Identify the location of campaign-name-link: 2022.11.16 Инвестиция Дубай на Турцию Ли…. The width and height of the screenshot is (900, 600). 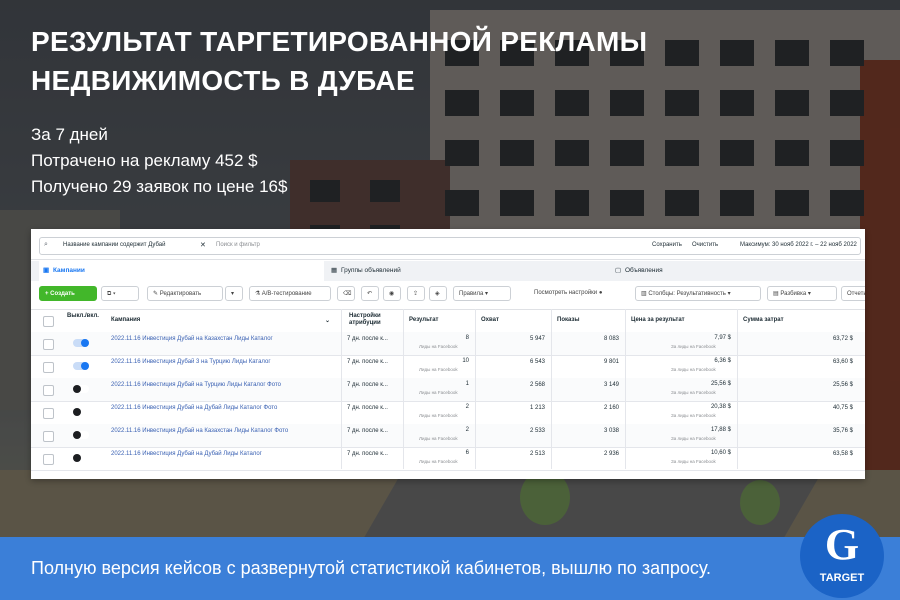
(196, 385).